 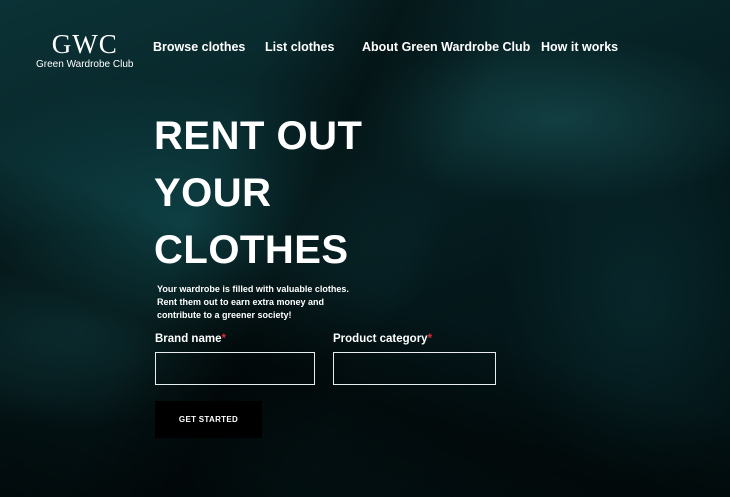 What do you see at coordinates (251, 250) in the screenshot?
I see `hero-title-line: CLOTHES` at bounding box center [251, 250].